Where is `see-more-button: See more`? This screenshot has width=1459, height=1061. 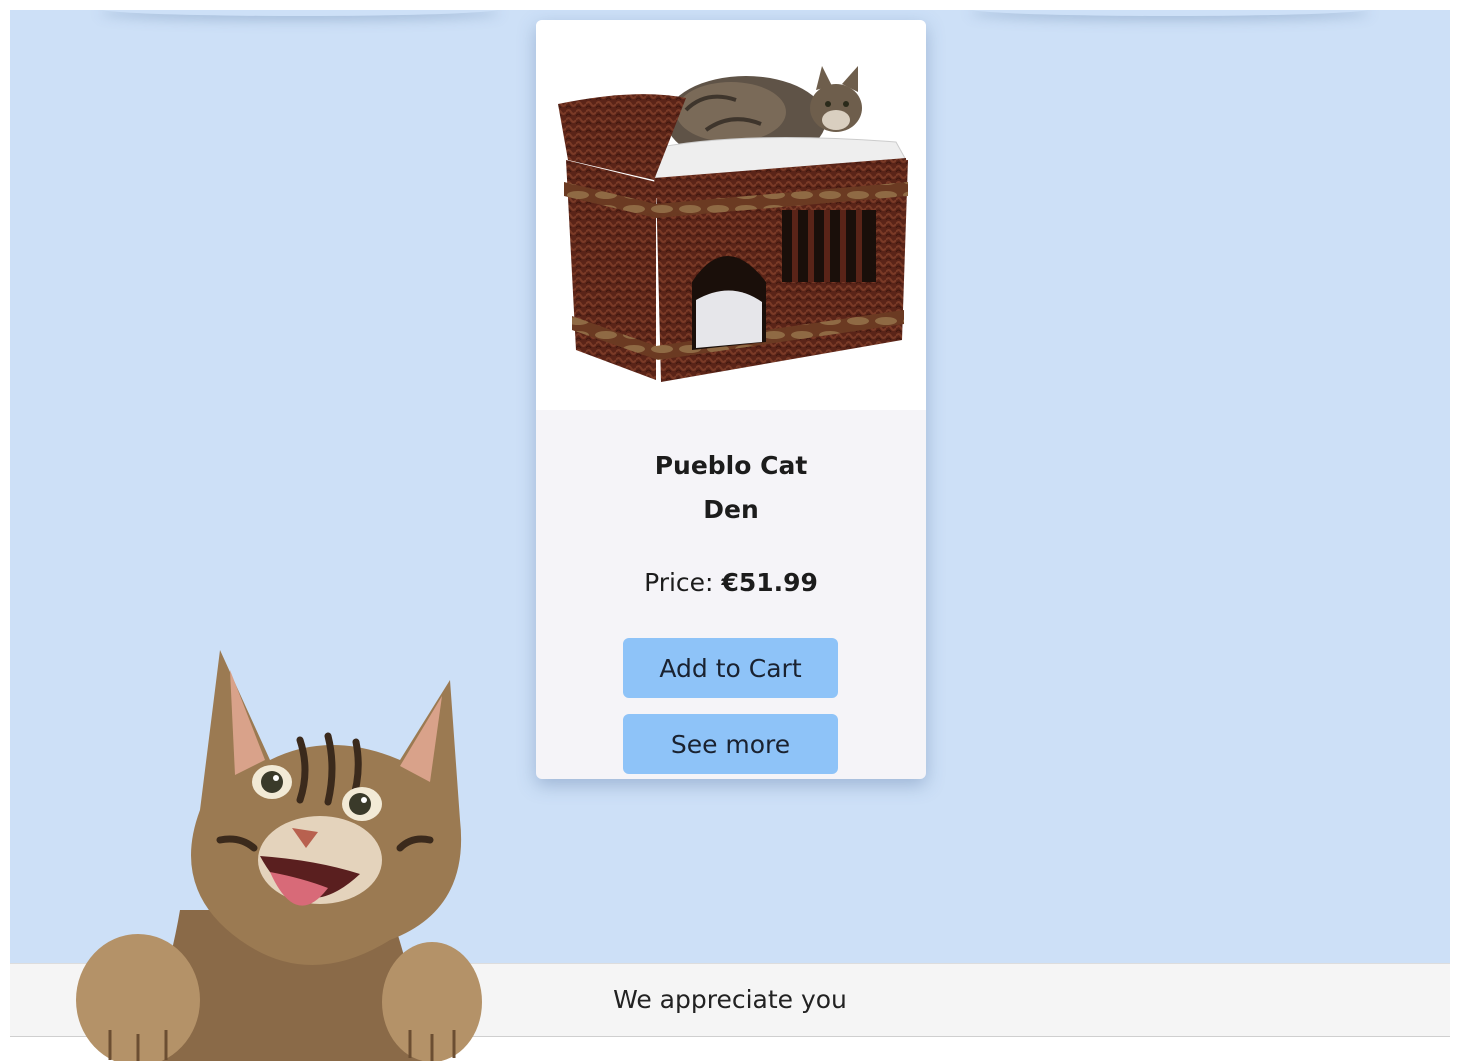
see-more-button: See more is located at coordinates (730, 744).